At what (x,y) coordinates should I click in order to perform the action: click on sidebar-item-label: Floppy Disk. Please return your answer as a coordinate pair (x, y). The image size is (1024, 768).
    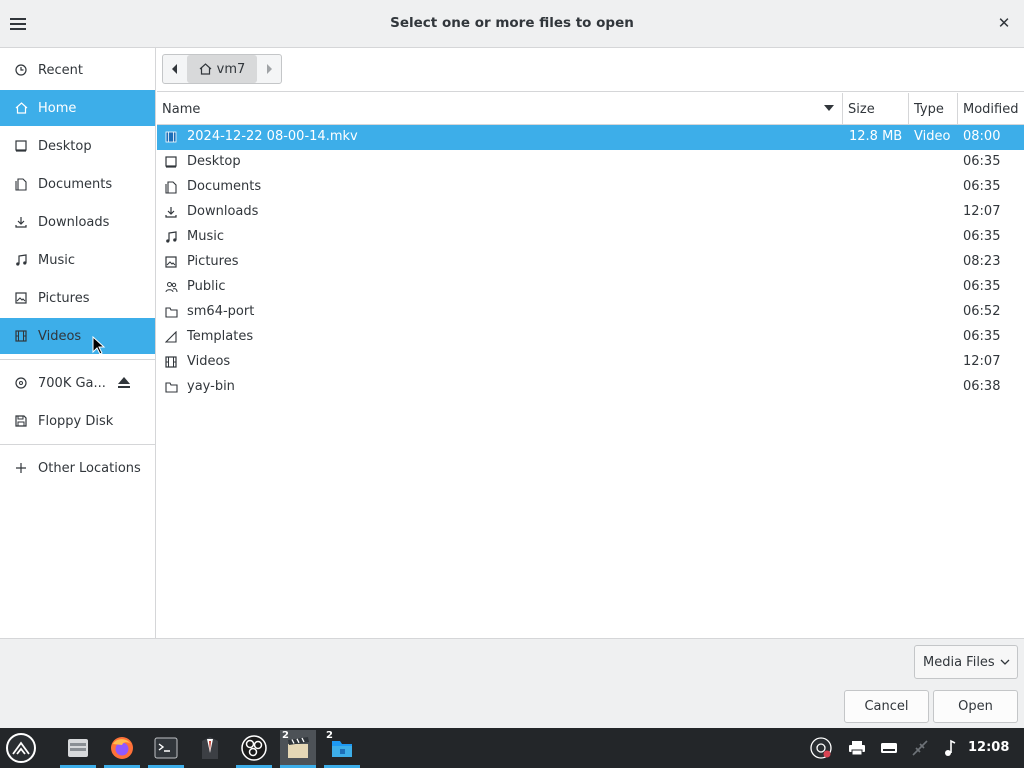
    Looking at the image, I should click on (76, 421).